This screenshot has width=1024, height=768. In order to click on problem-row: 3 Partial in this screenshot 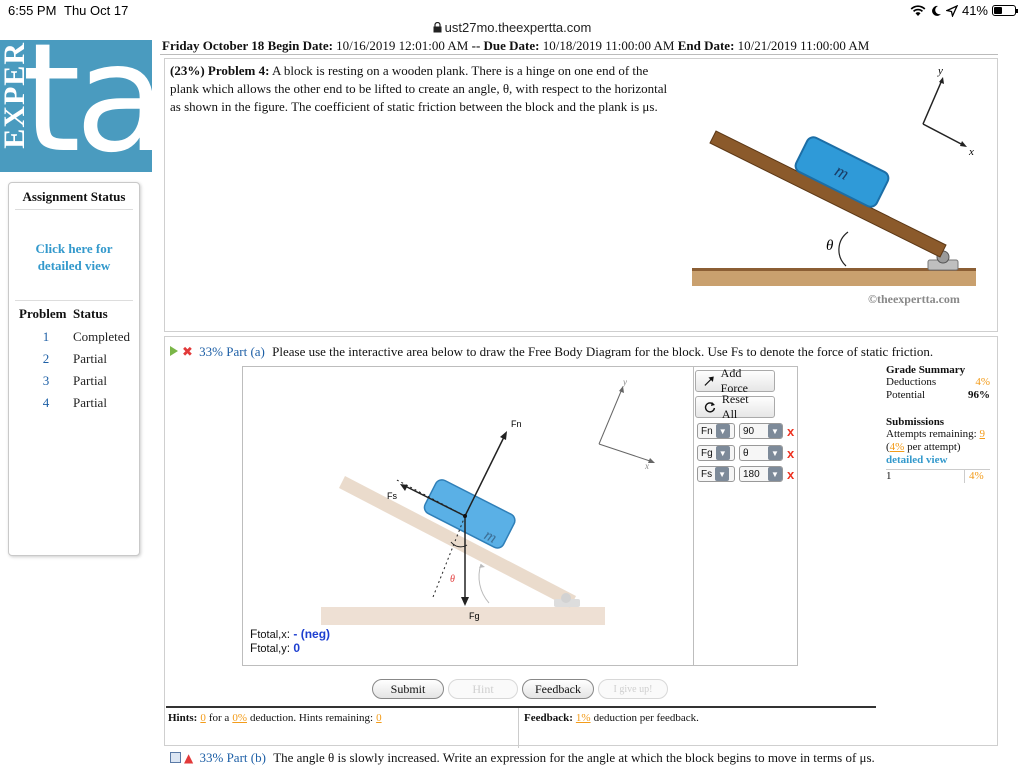, I will do `click(74, 381)`.